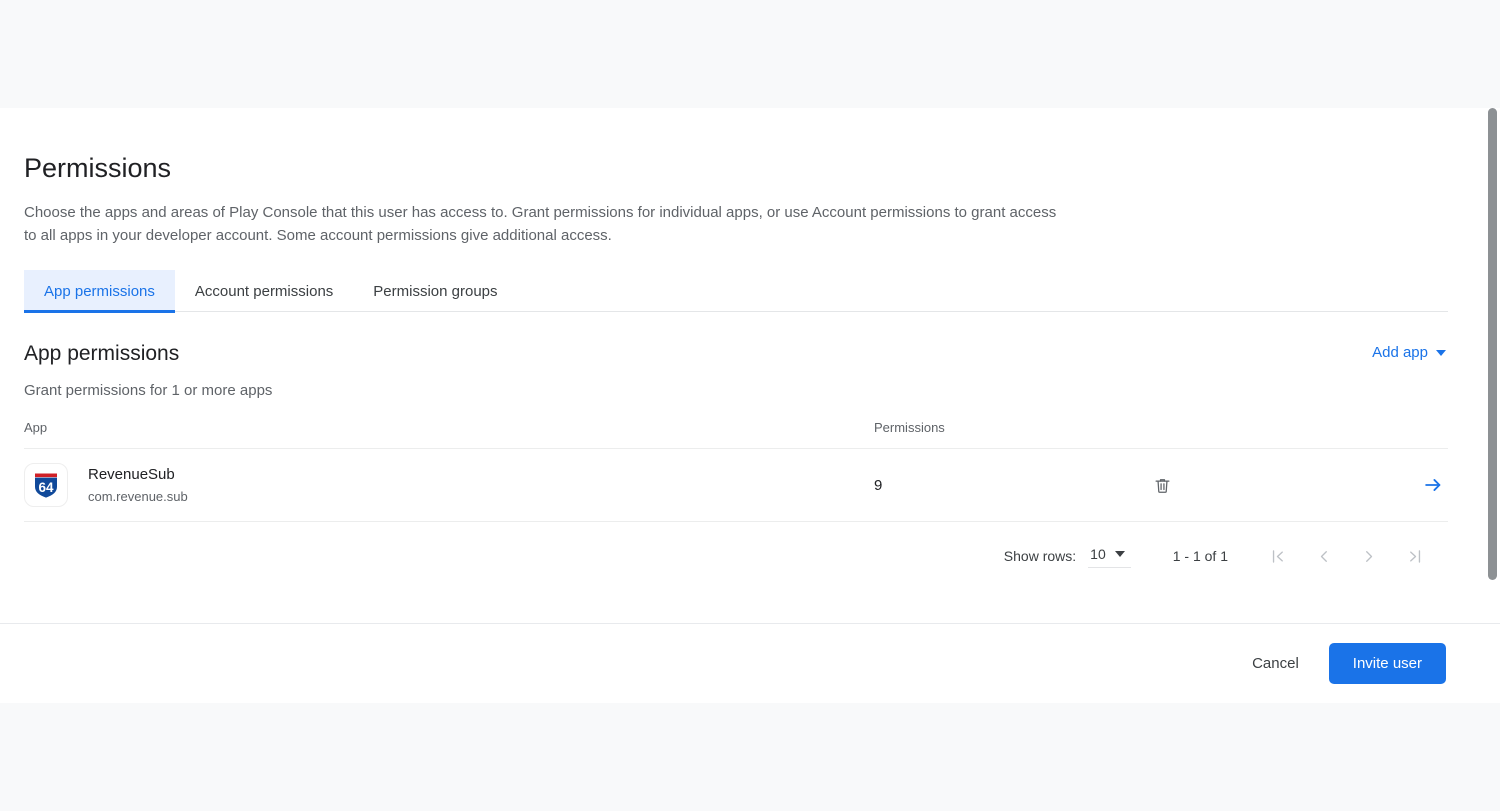 This screenshot has width=1500, height=811. What do you see at coordinates (46, 487) in the screenshot?
I see `svg-text: 64` at bounding box center [46, 487].